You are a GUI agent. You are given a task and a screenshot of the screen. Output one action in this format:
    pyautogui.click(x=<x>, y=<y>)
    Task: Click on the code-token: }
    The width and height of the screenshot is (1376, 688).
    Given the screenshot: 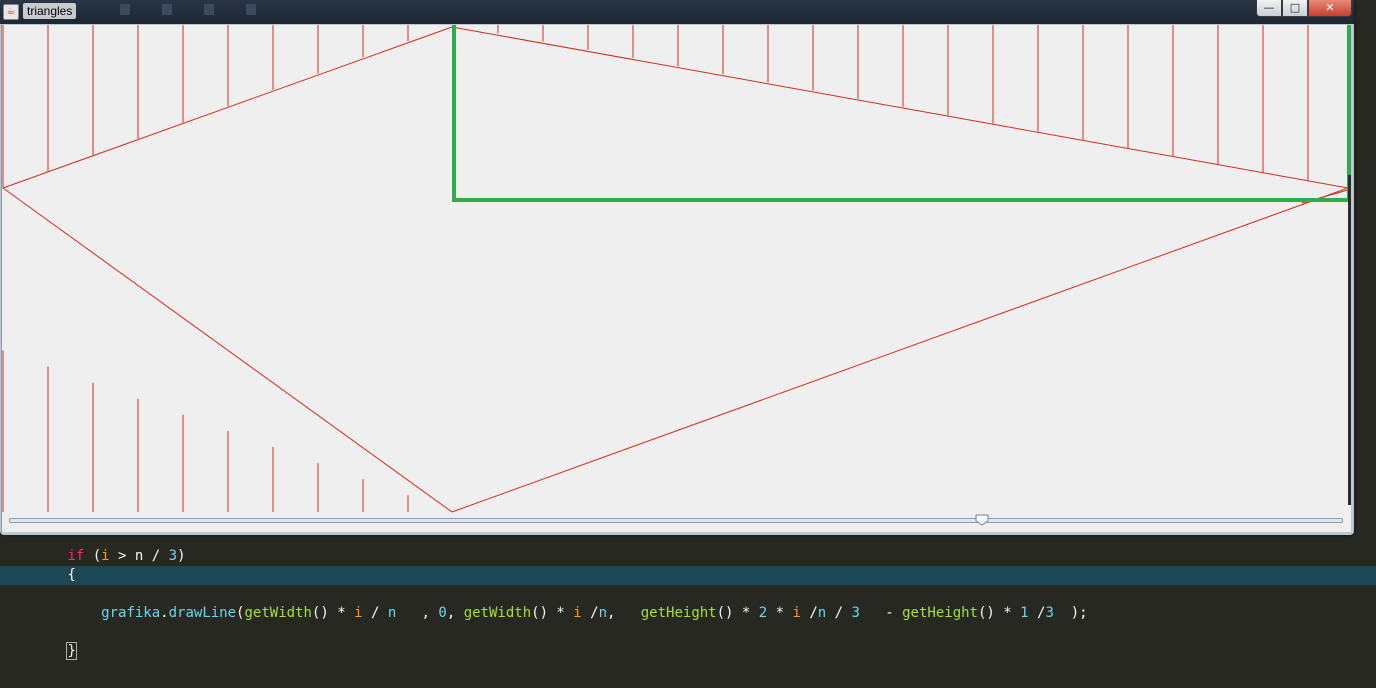 What is the action you would take?
    pyautogui.click(x=71, y=651)
    